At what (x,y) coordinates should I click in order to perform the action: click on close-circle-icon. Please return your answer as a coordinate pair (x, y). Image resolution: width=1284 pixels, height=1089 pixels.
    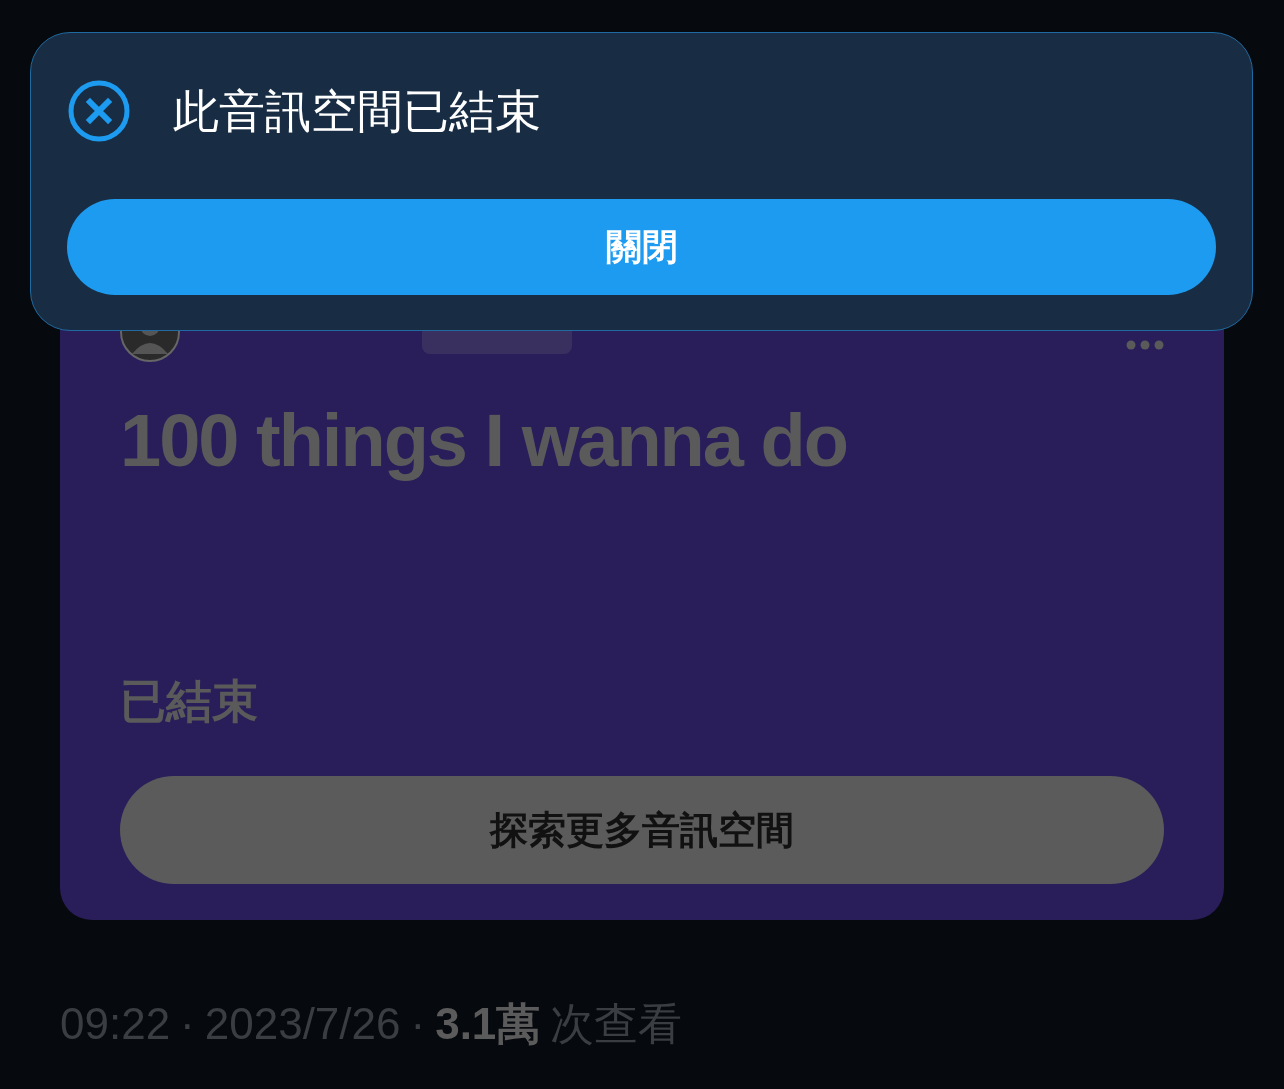
    Looking at the image, I should click on (99, 111).